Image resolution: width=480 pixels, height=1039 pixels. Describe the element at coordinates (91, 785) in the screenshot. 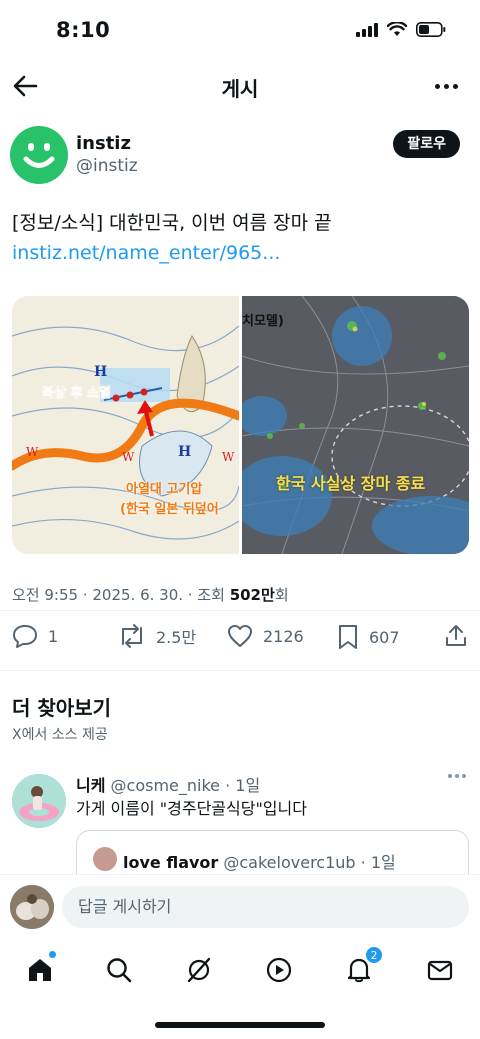

I see `reply-author-name: 니케` at that location.